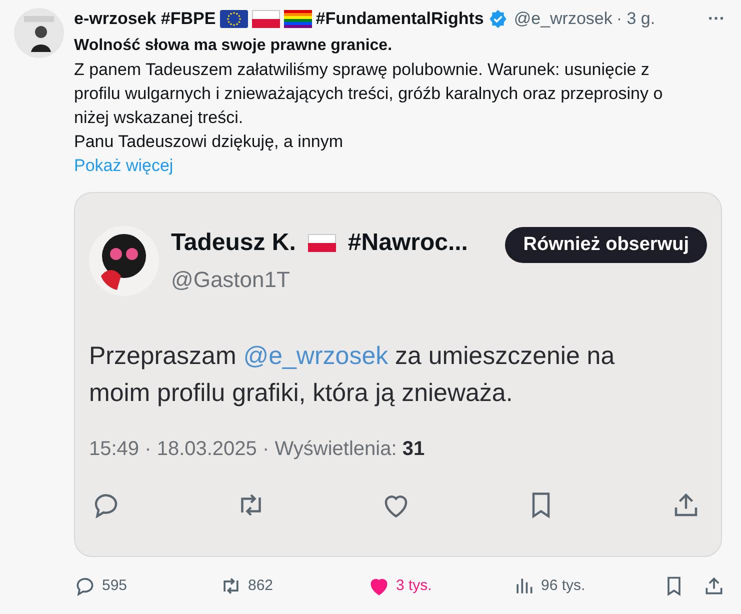 The image size is (741, 614). What do you see at coordinates (352, 375) in the screenshot?
I see `quoted-text: Przepraszam @e_wrzosek za umieszczenie na moim profilu grafiki, która ją znieważa.` at bounding box center [352, 375].